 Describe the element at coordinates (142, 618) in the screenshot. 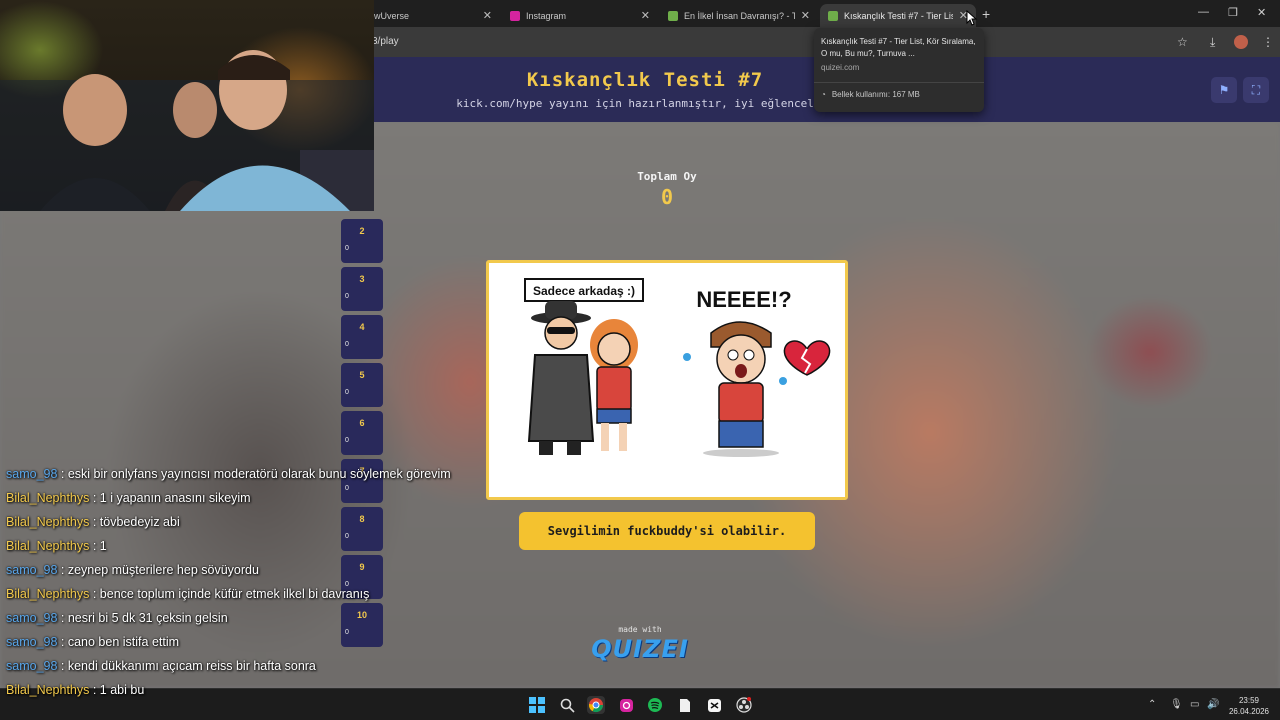

I see `chat-text: : nesri bi 5 dk 31 çeksin gelsin` at that location.